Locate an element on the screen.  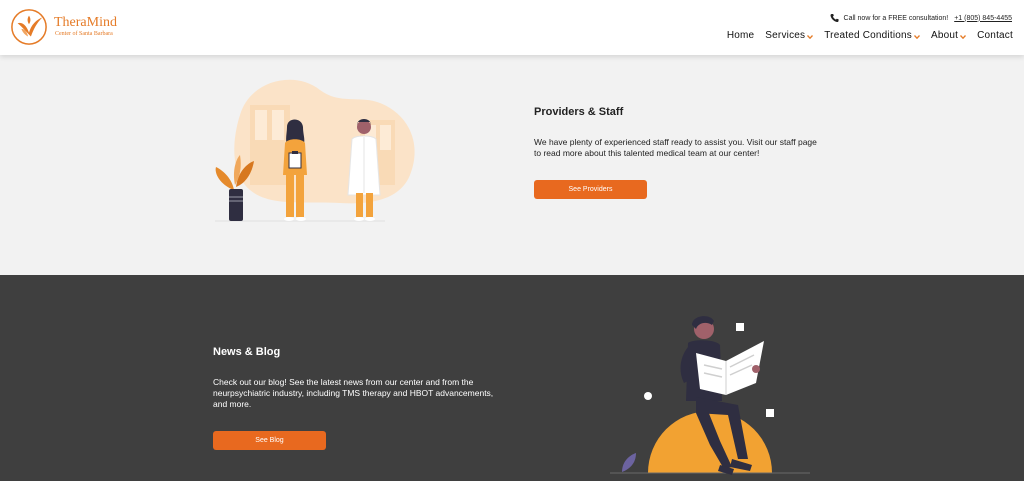
providers-title: Providers & Staff is located at coordinates (579, 112).